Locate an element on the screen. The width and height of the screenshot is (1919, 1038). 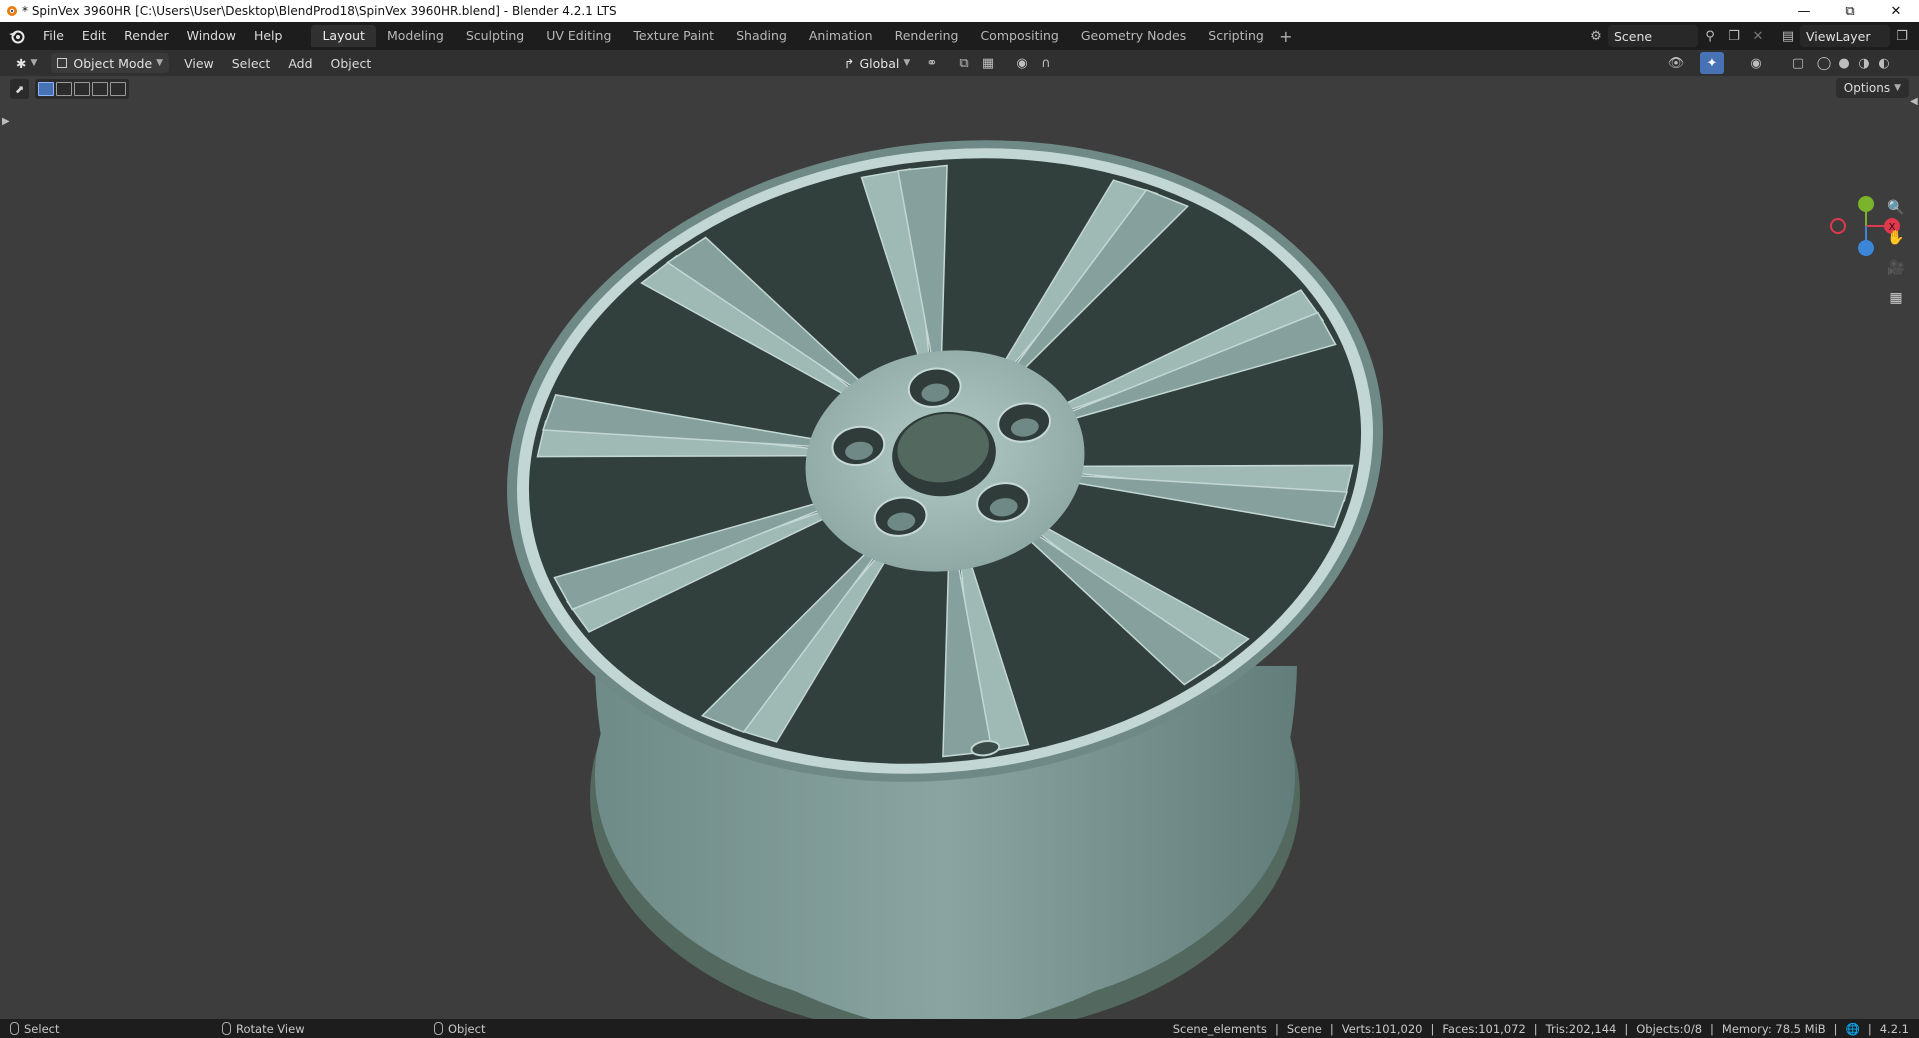
pivot-point-icon: ⚭ is located at coordinates (932, 63).